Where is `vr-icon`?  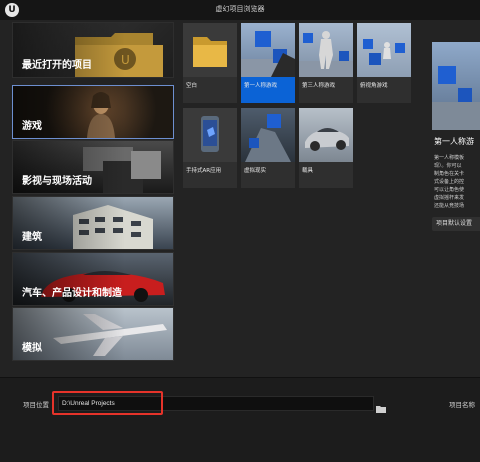 vr-icon is located at coordinates (268, 135).